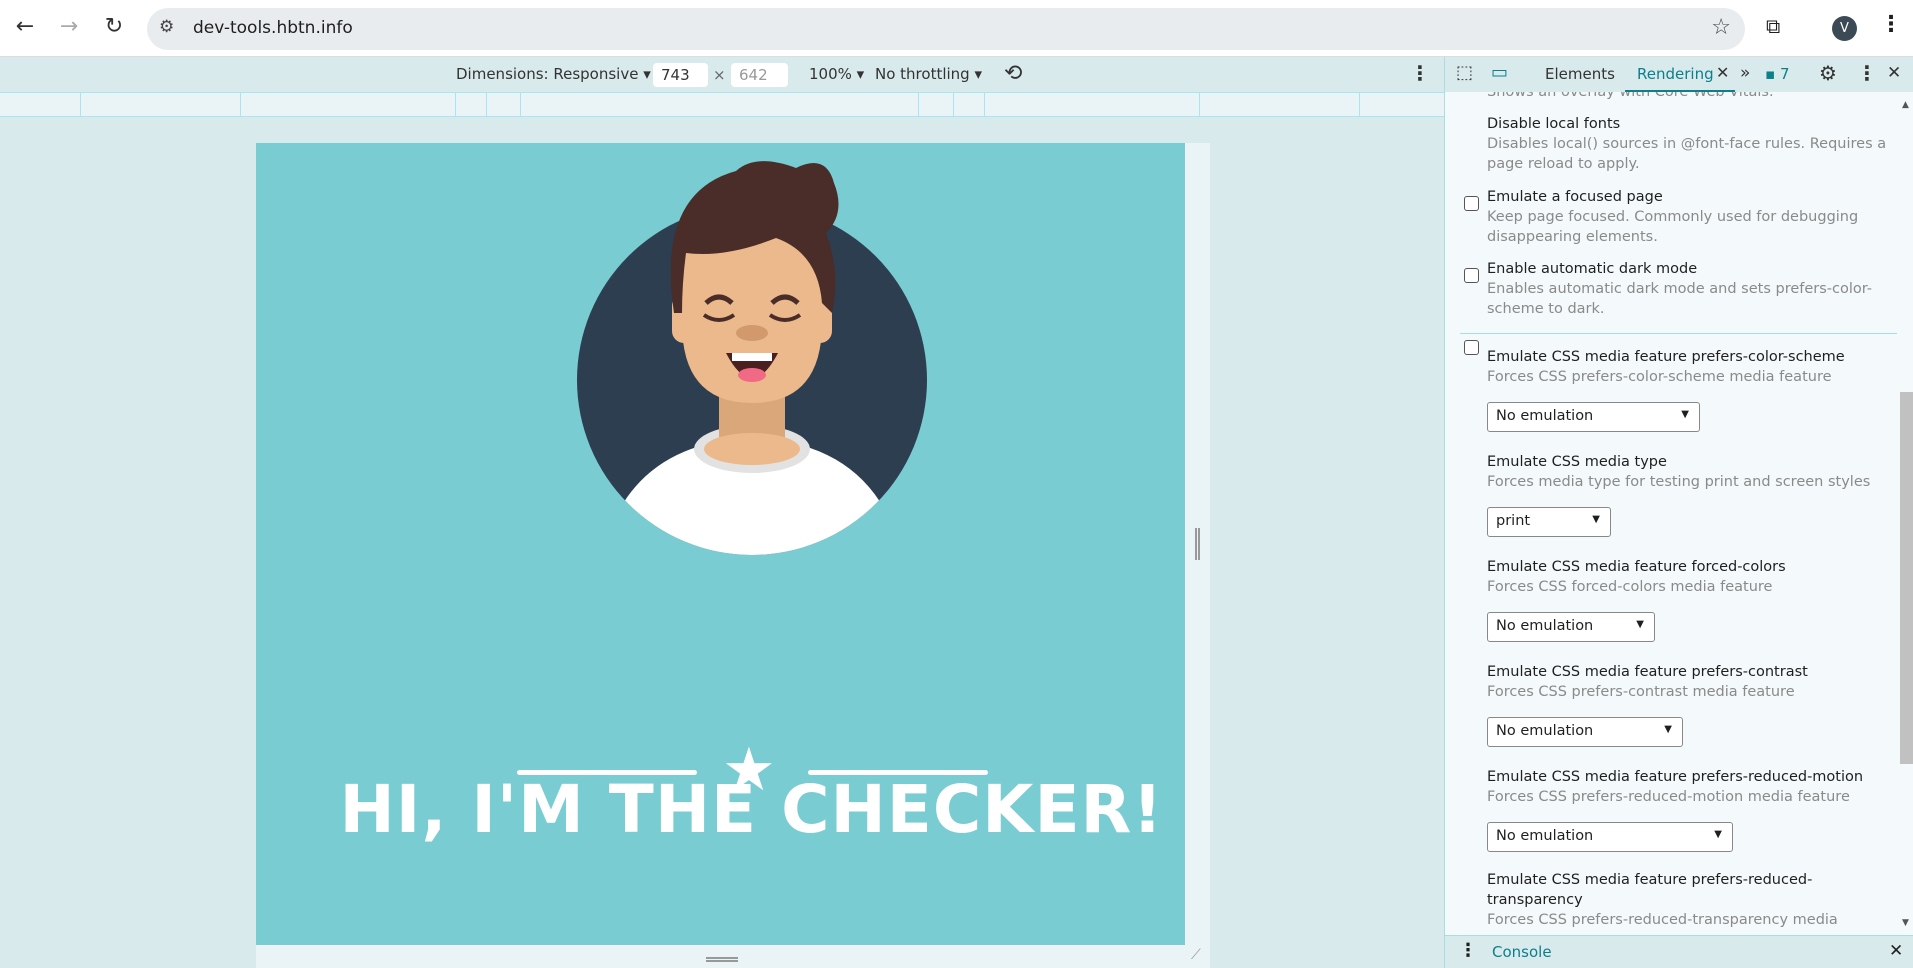  I want to click on tab-rendering: Rendering ✕, so click(1680, 74).